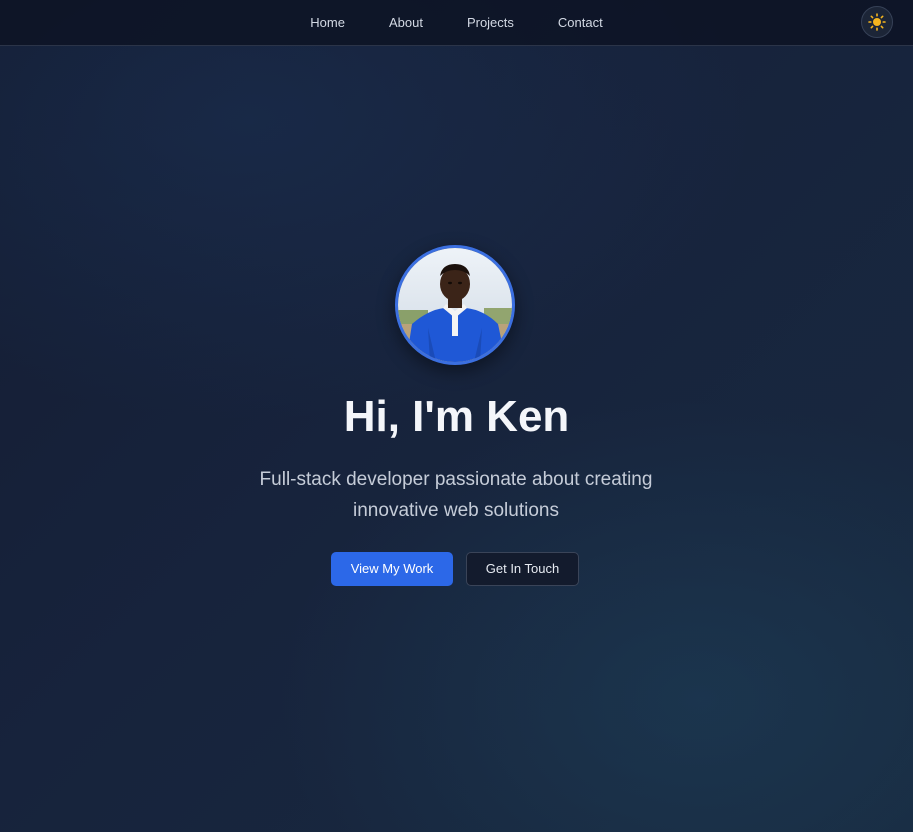 This screenshot has height=832, width=913. Describe the element at coordinates (327, 22) in the screenshot. I see `nav-link-home: Home` at that location.